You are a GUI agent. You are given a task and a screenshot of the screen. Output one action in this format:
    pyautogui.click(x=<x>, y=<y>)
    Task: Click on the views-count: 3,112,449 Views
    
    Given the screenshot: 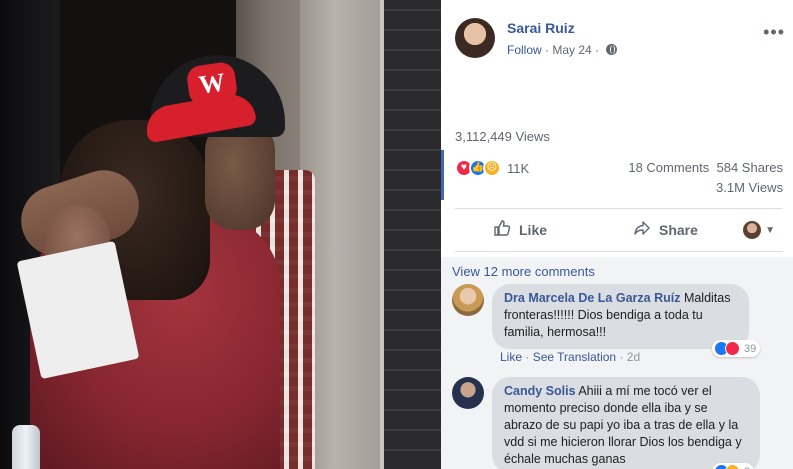 What is the action you would take?
    pyautogui.click(x=502, y=136)
    